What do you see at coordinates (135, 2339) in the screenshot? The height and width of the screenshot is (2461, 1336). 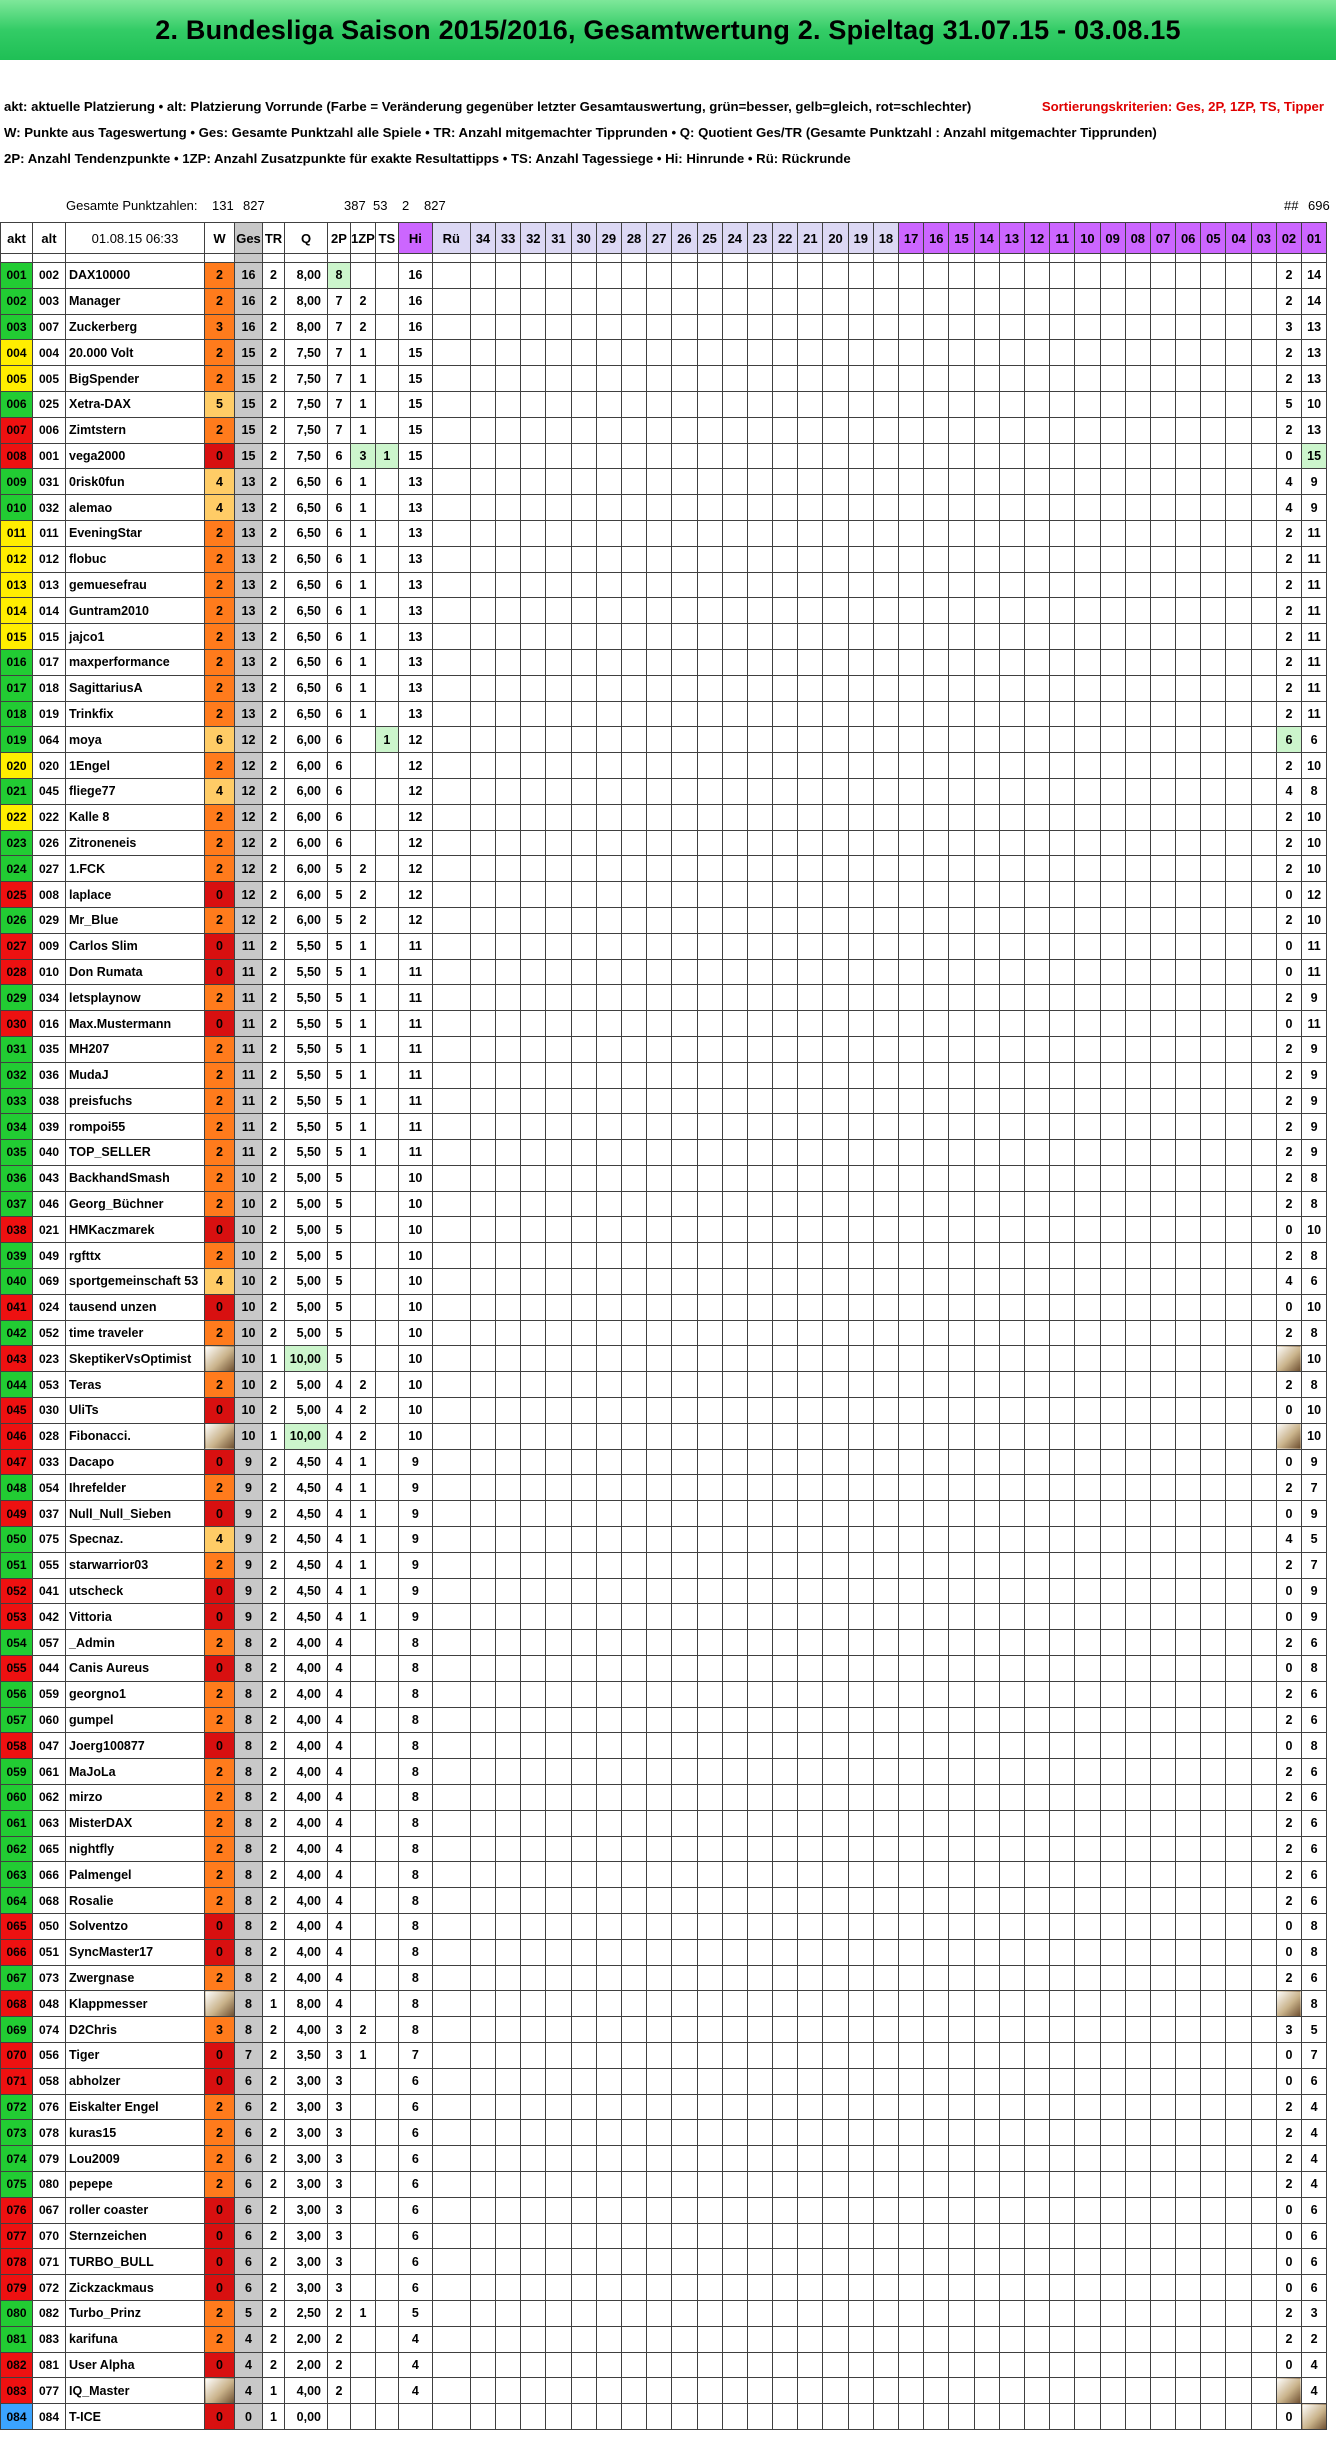 I see `player-name: karifuna` at bounding box center [135, 2339].